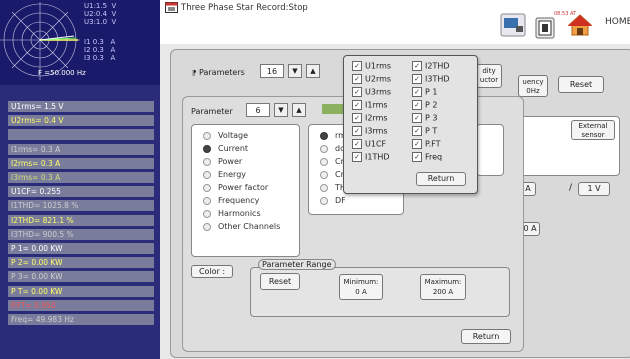 This screenshot has width=630, height=359. What do you see at coordinates (81, 248) in the screenshot?
I see `measurement-row: P 1= 0.00 KW` at bounding box center [81, 248].